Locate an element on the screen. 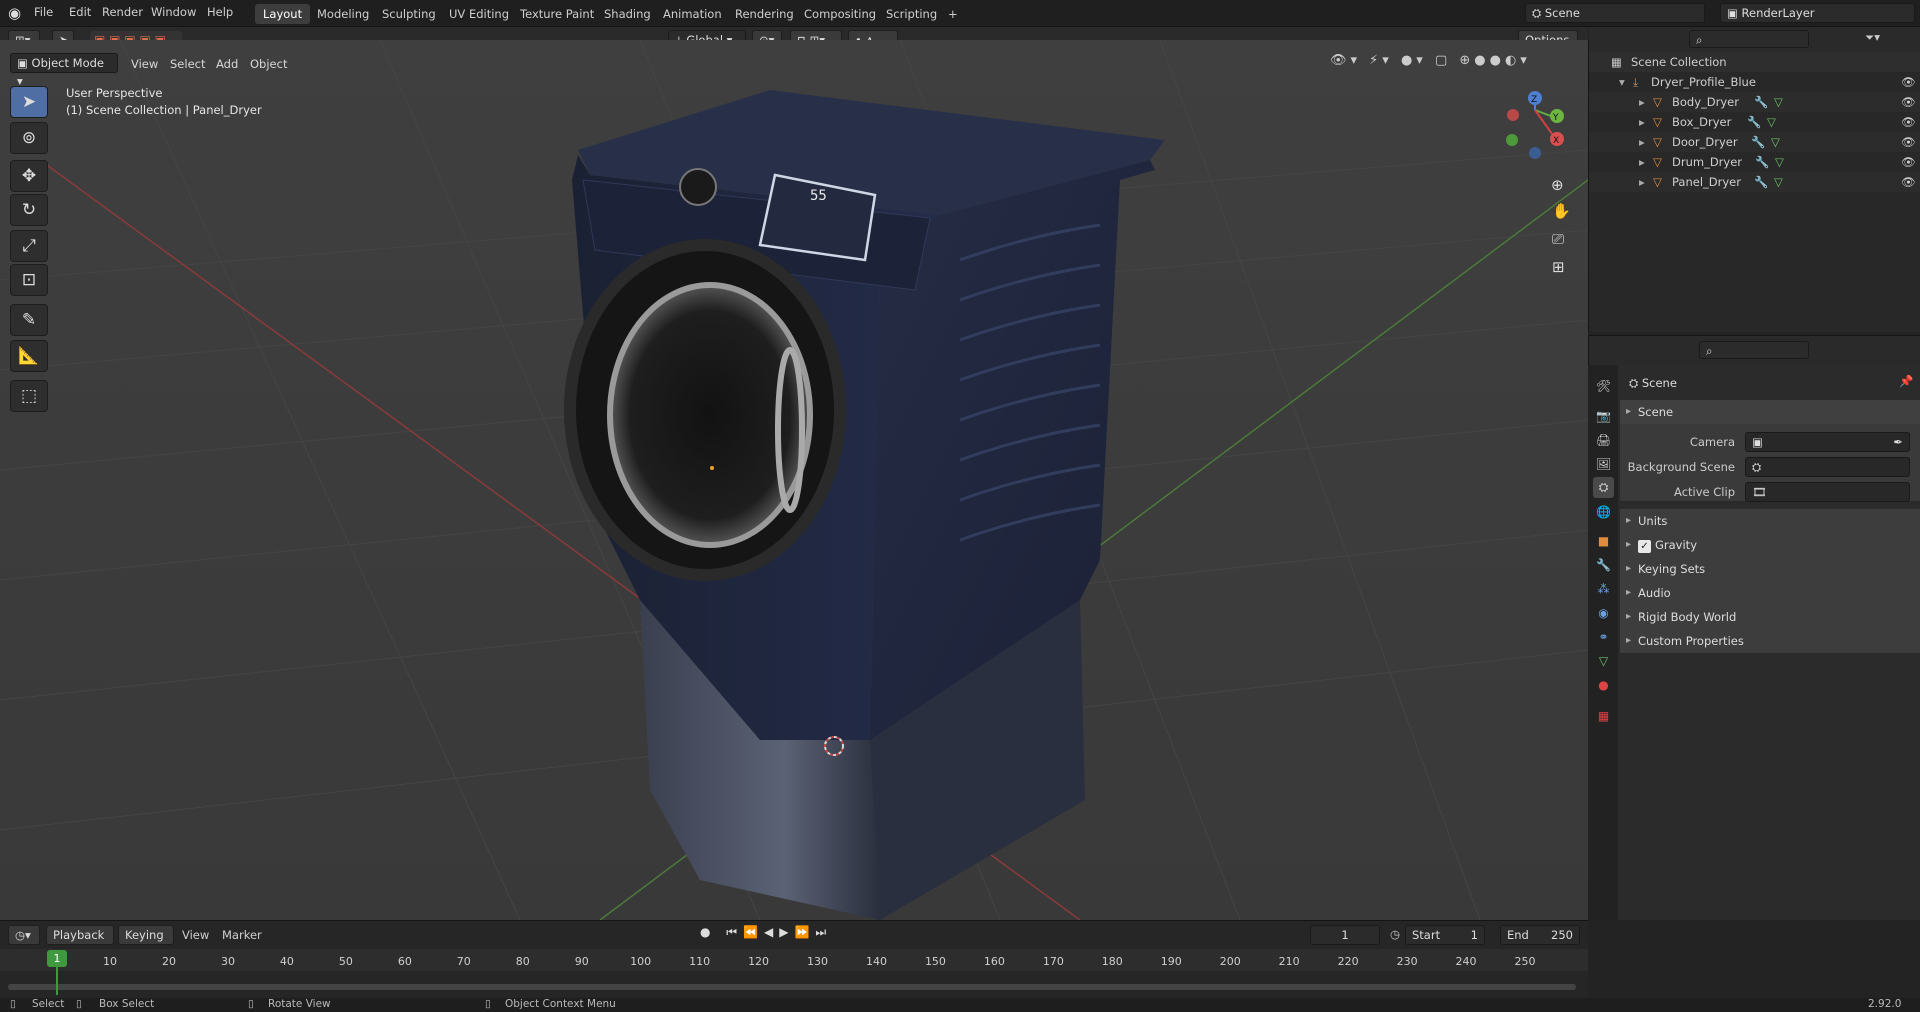 The image size is (1920, 1012). render-tab-icon: 📷 is located at coordinates (1603, 415).